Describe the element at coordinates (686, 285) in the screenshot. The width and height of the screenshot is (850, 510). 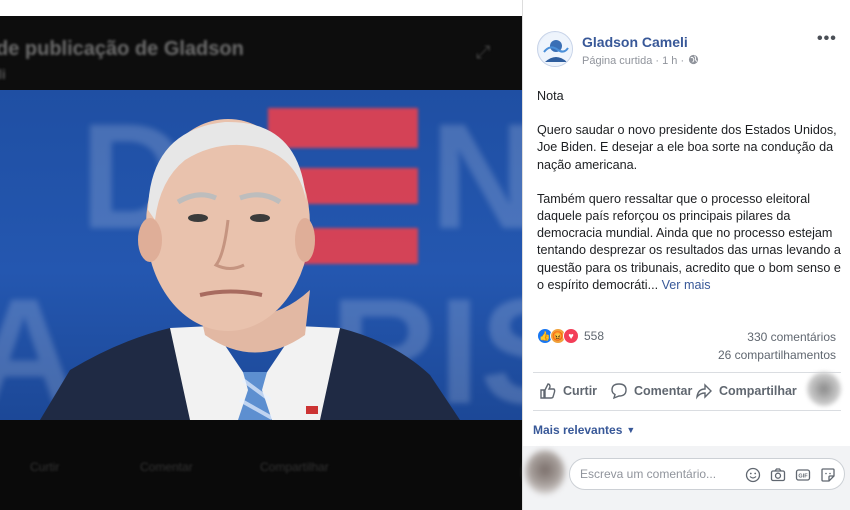
I see `see-more-link: Ver mais` at that location.